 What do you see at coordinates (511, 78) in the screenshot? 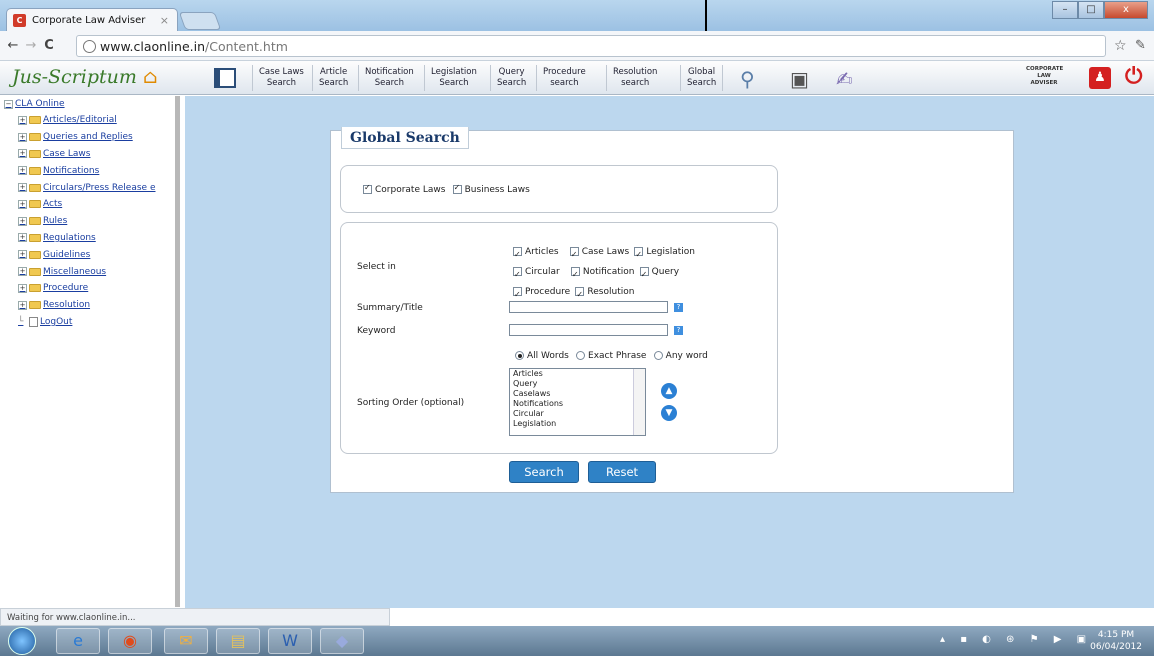
I see `query-search-button: Query Search` at bounding box center [511, 78].